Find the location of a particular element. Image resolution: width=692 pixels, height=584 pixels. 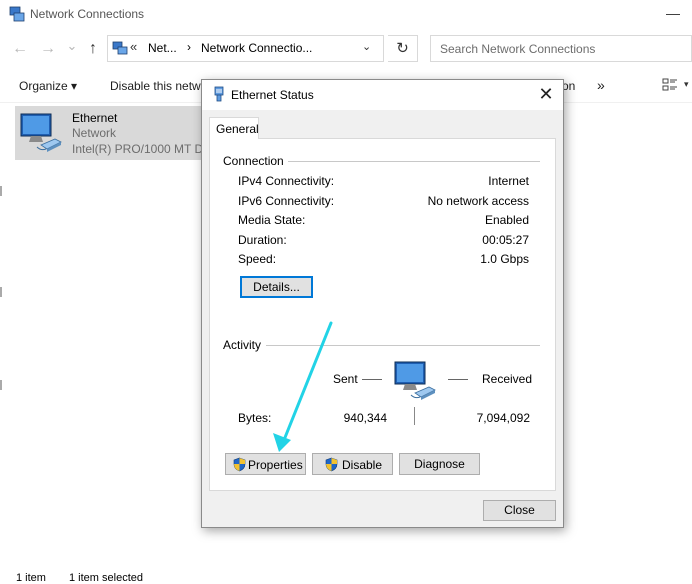

tab-general-label: General is located at coordinates (237, 129).